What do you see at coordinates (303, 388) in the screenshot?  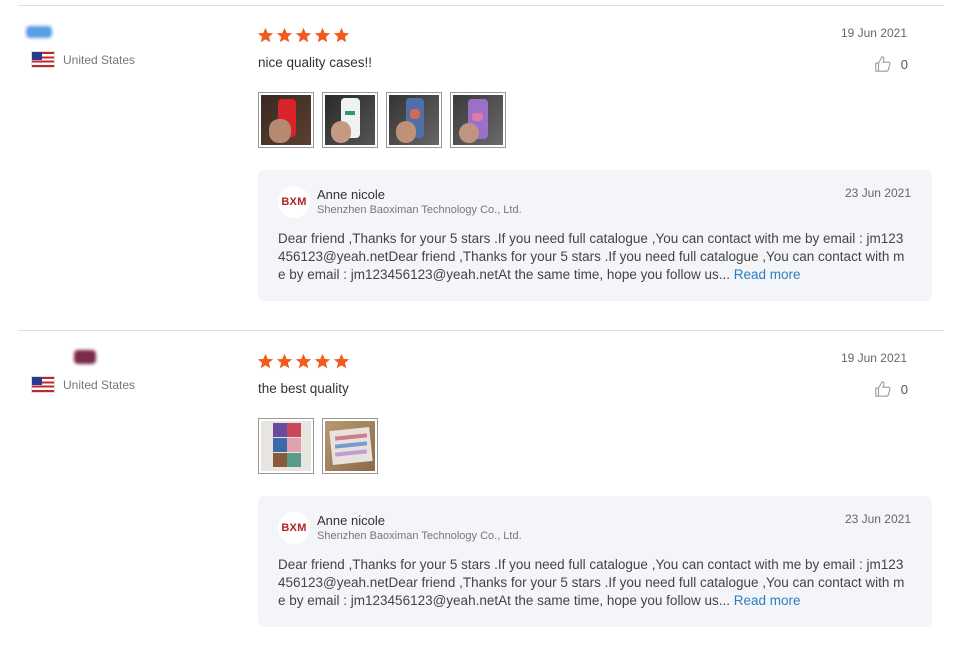 I see `review-comment: the best quality` at bounding box center [303, 388].